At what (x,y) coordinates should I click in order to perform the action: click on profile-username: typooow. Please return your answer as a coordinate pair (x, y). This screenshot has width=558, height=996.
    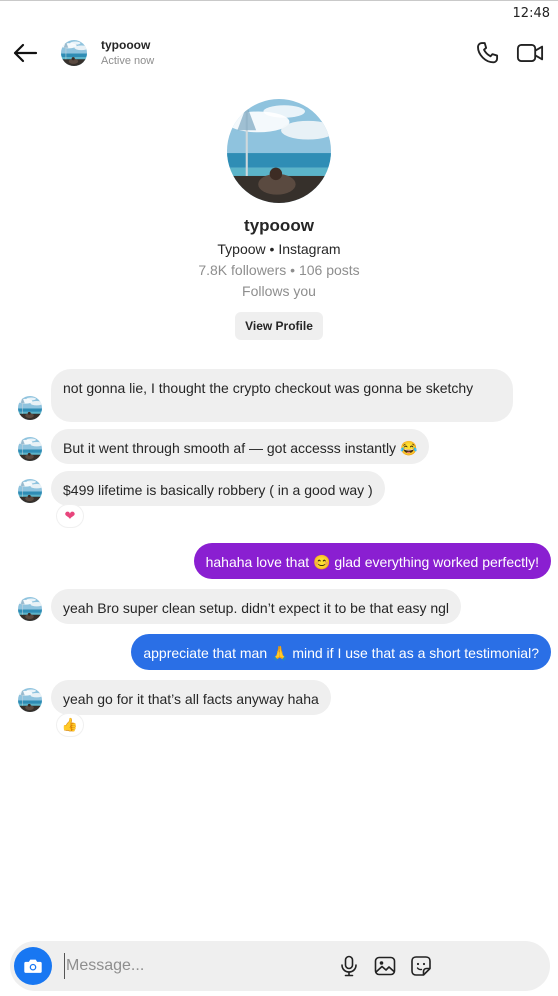
    Looking at the image, I should click on (279, 225).